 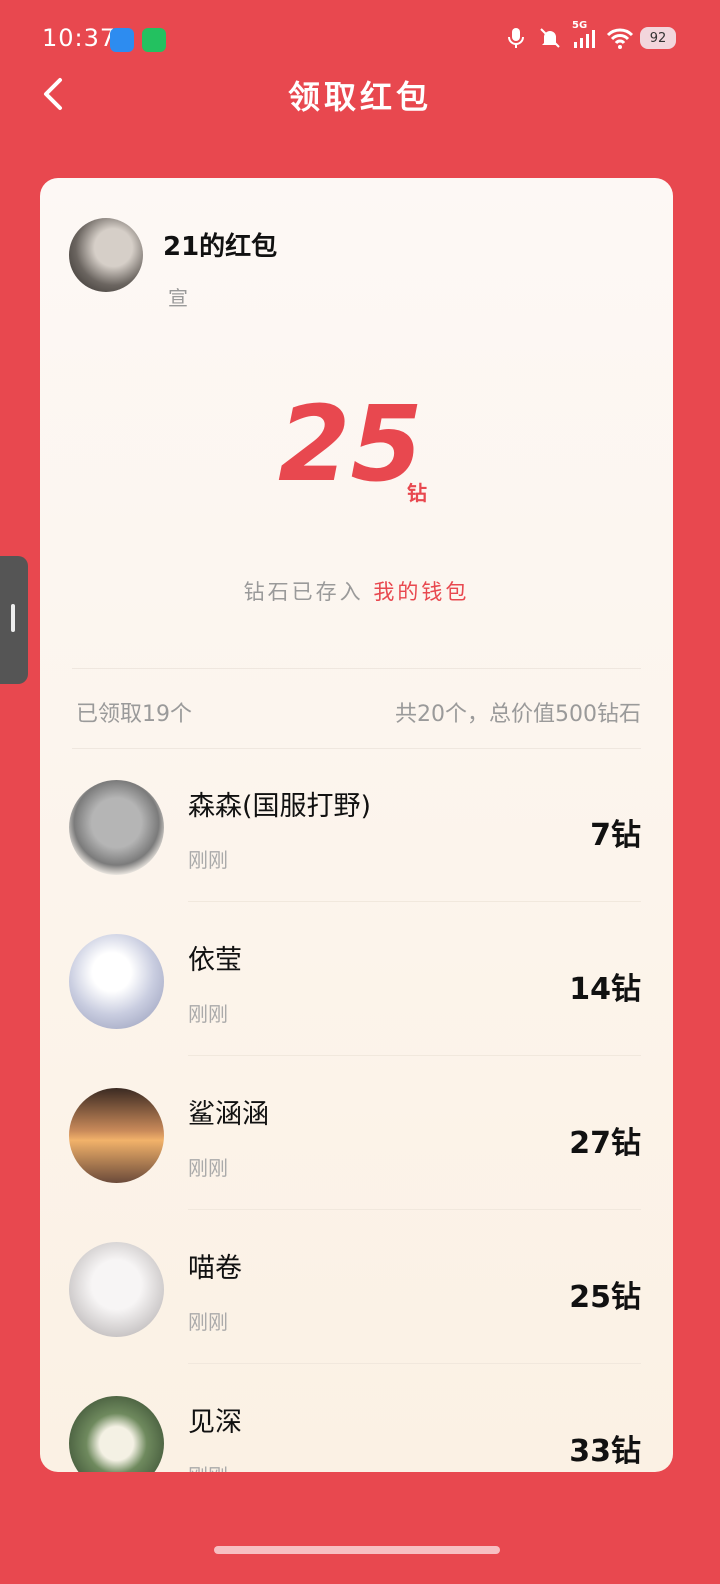 I want to click on network-type-label: 5G, so click(x=580, y=25).